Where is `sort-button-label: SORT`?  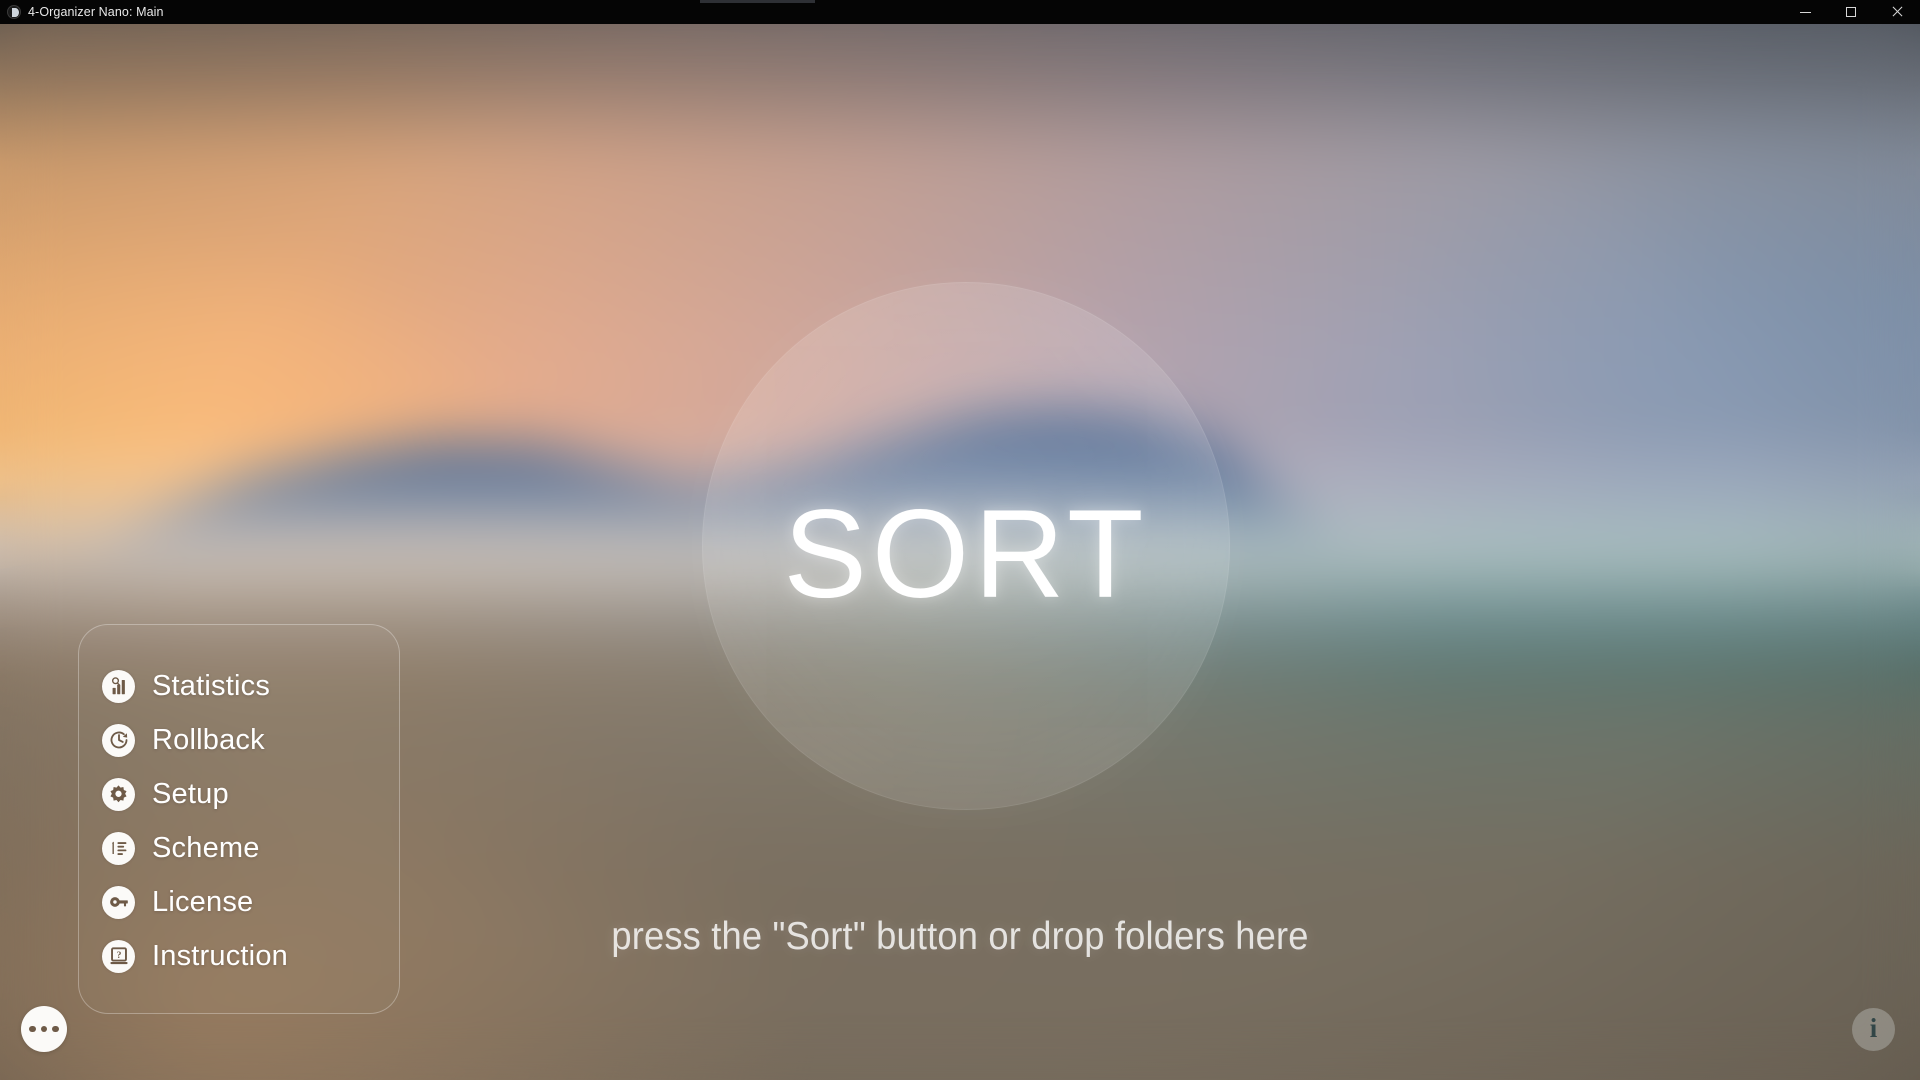 sort-button-label: SORT is located at coordinates (966, 554).